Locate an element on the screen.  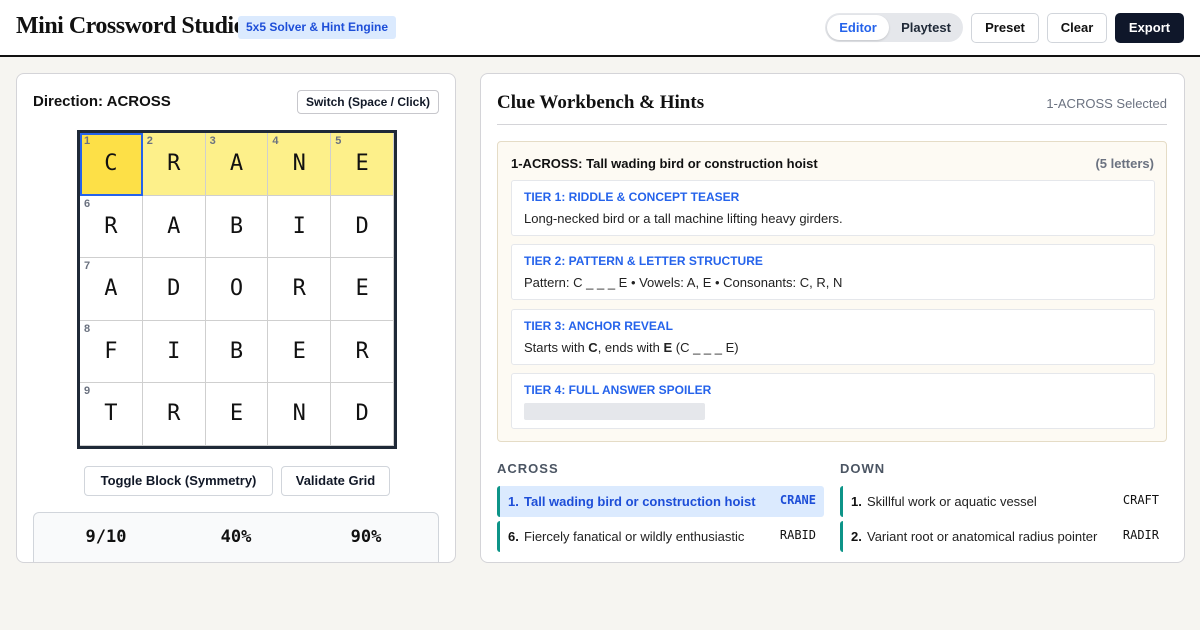
app-badge: 5x5 Solver & Hint Engine is located at coordinates (317, 27).